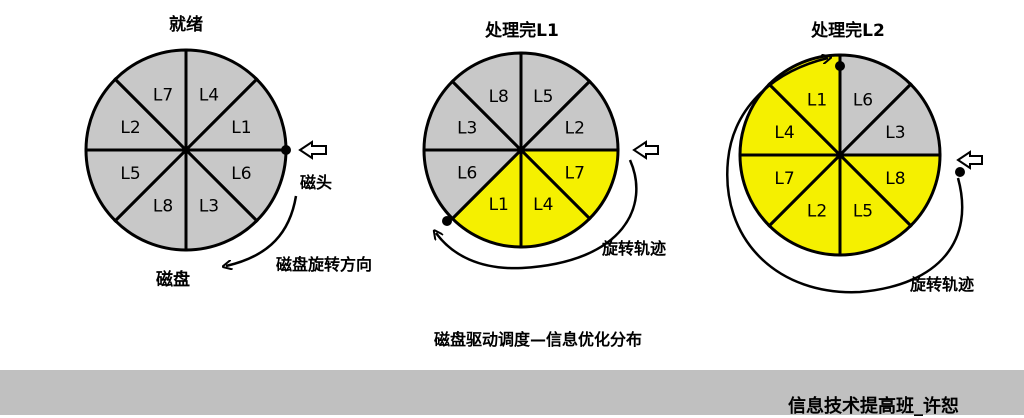 The image size is (1024, 418). I want to click on disk-title: 处理完L2, so click(847, 30).